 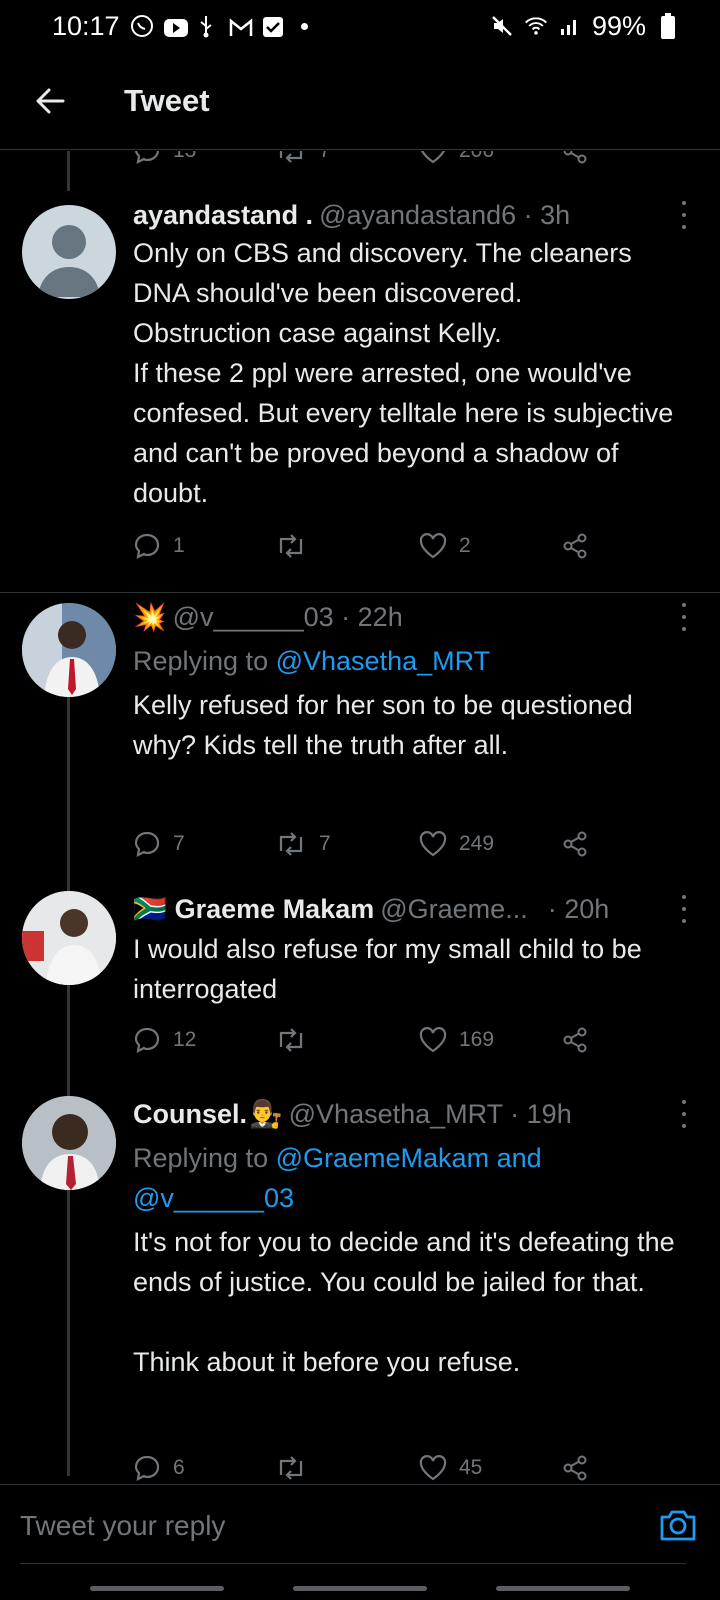 I want to click on nav-back-handle, so click(x=563, y=1588).